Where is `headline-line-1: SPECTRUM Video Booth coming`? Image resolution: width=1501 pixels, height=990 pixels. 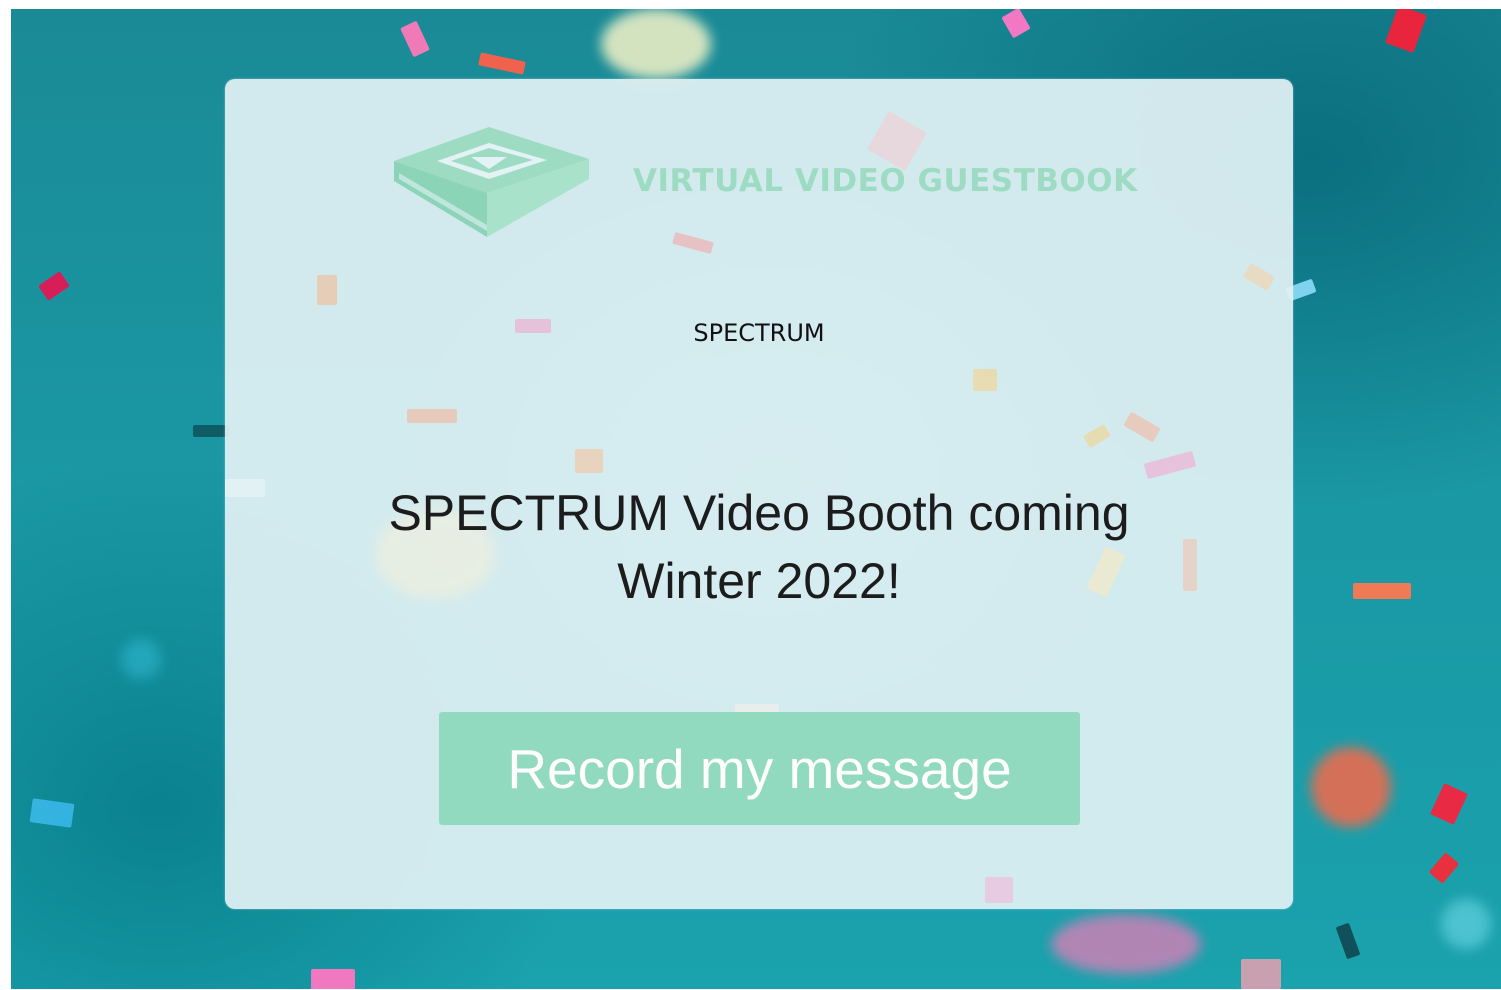 headline-line-1: SPECTRUM Video Booth coming is located at coordinates (759, 513).